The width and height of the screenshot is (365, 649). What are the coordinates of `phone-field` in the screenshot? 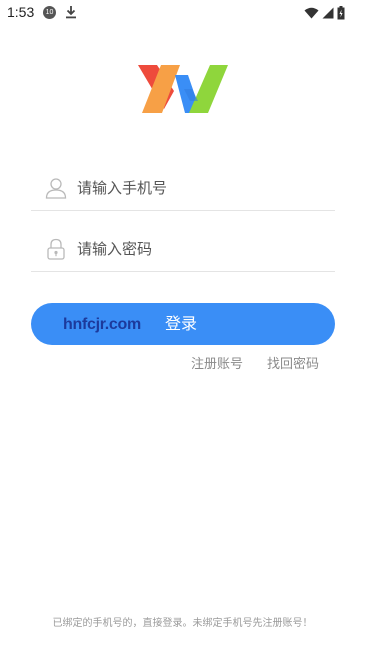 It's located at (183, 189).